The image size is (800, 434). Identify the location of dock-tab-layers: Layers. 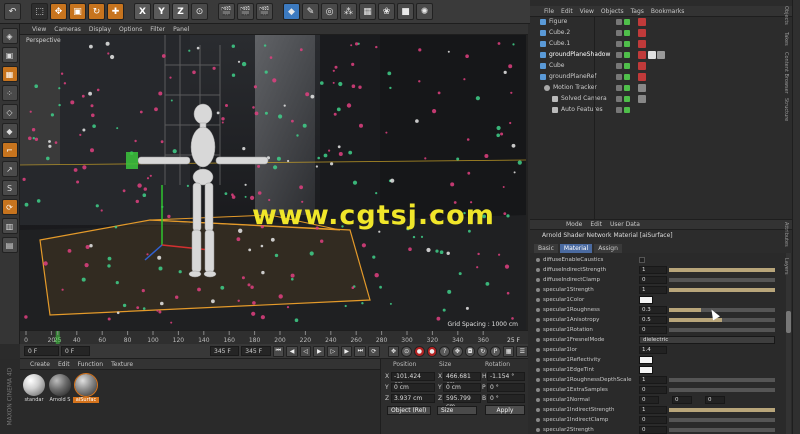
(786, 266).